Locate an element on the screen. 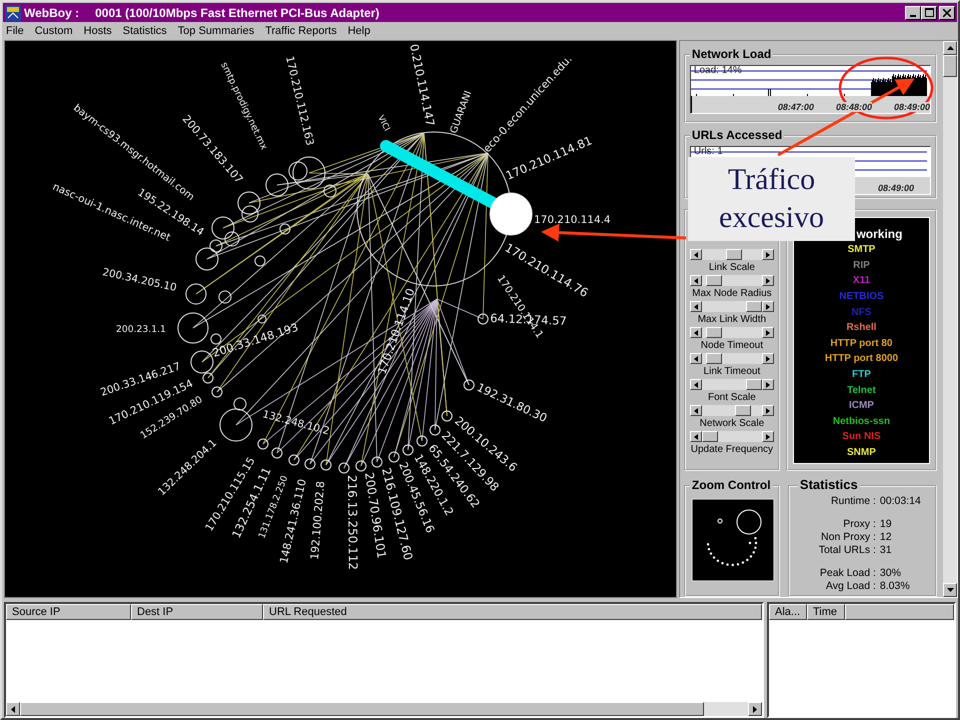 The width and height of the screenshot is (960, 720). app-name: WebBoy : is located at coordinates (52, 13).